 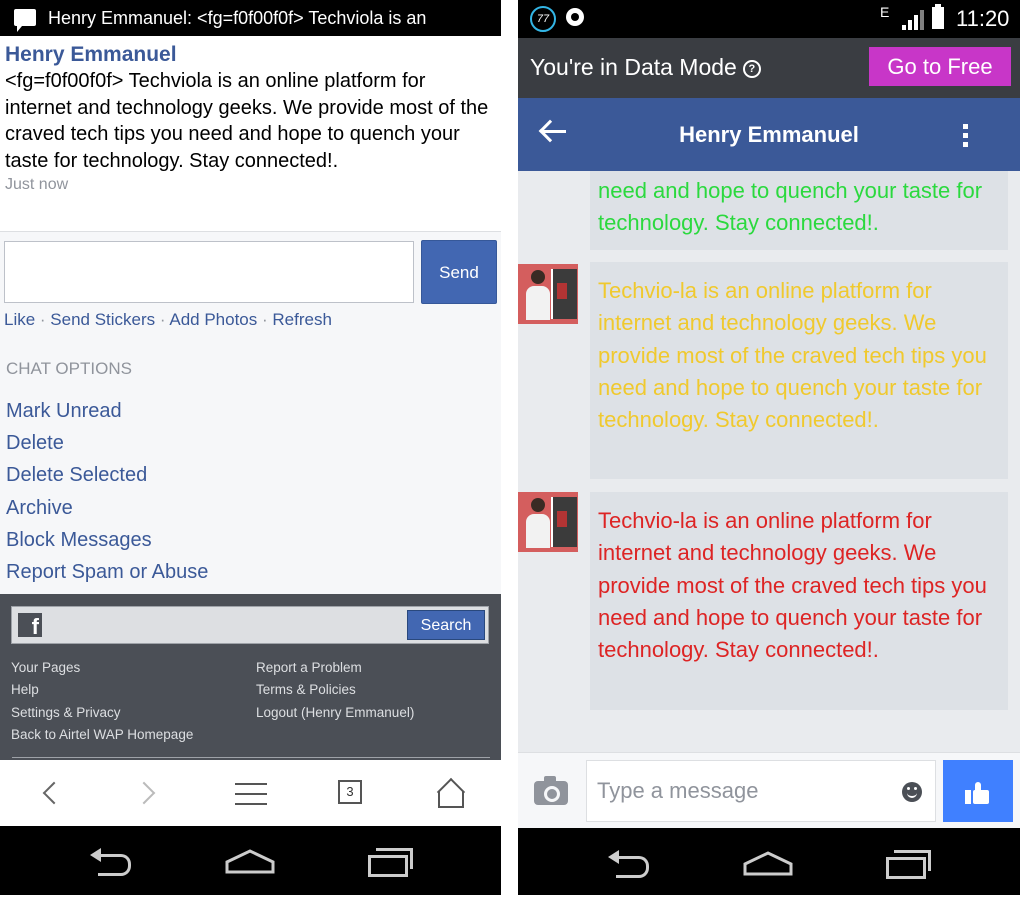 What do you see at coordinates (102, 713) in the screenshot?
I see `settings-privacy-link: Settings & Privacy` at bounding box center [102, 713].